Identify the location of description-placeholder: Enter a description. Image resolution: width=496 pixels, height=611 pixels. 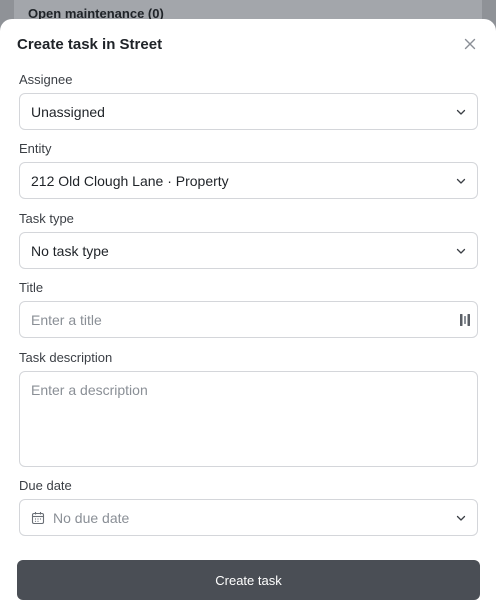
(89, 390).